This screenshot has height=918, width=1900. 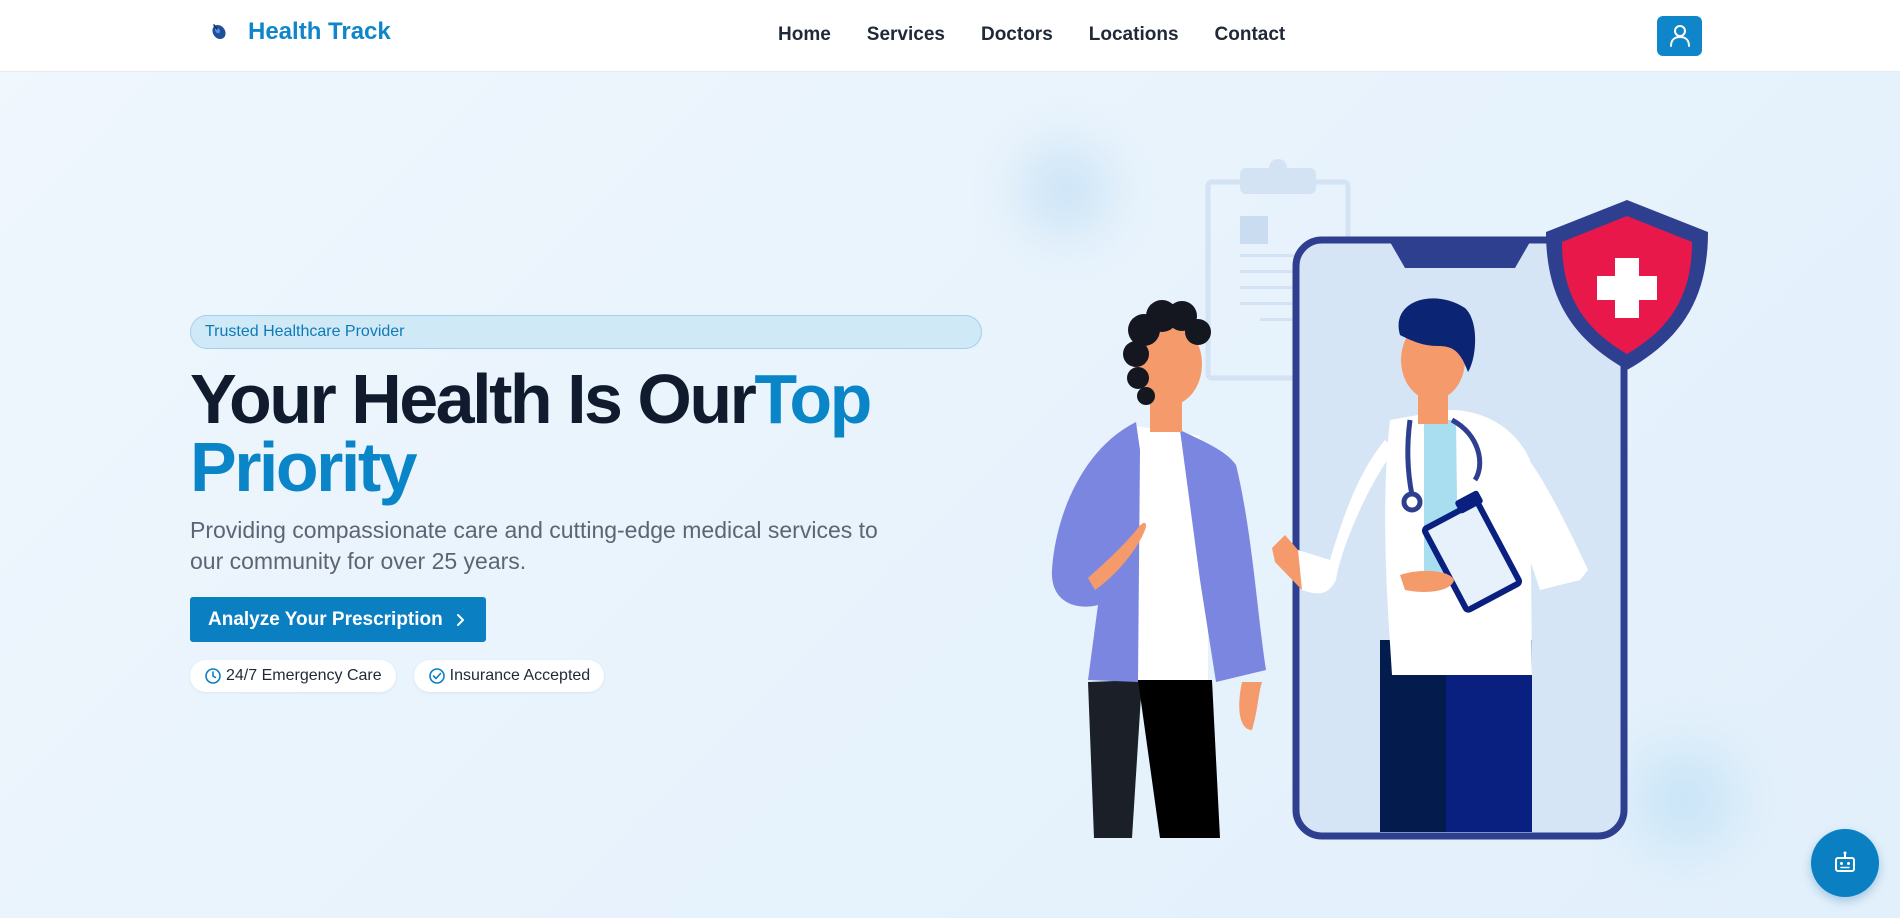 What do you see at coordinates (473, 399) in the screenshot?
I see `headline-main: Your Health Is Our` at bounding box center [473, 399].